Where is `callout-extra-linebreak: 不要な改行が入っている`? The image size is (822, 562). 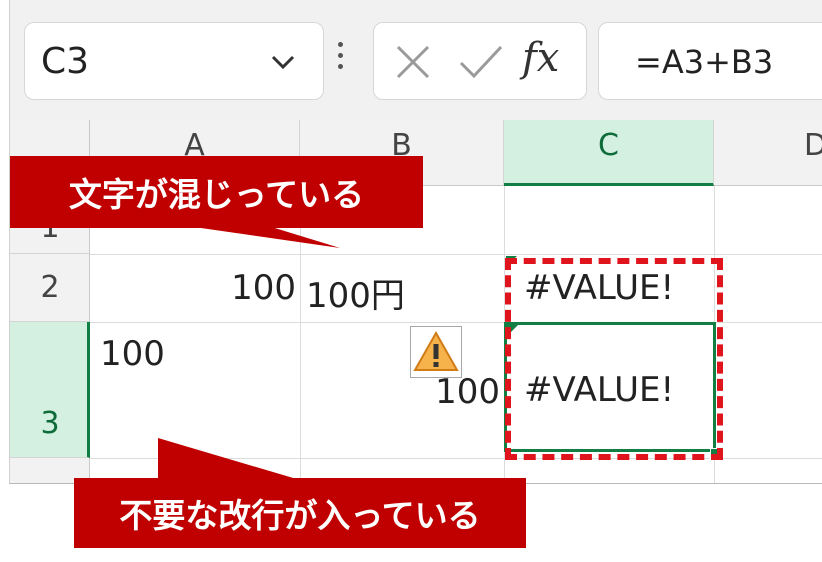
callout-extra-linebreak: 不要な改行が入っている is located at coordinates (300, 513).